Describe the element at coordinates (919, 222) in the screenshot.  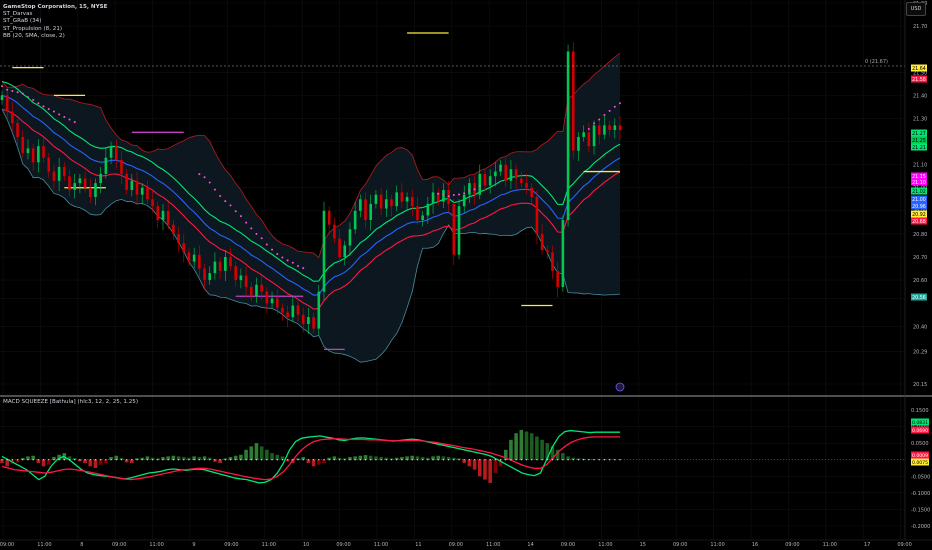
I see `price-badge-label: 20.88` at that location.